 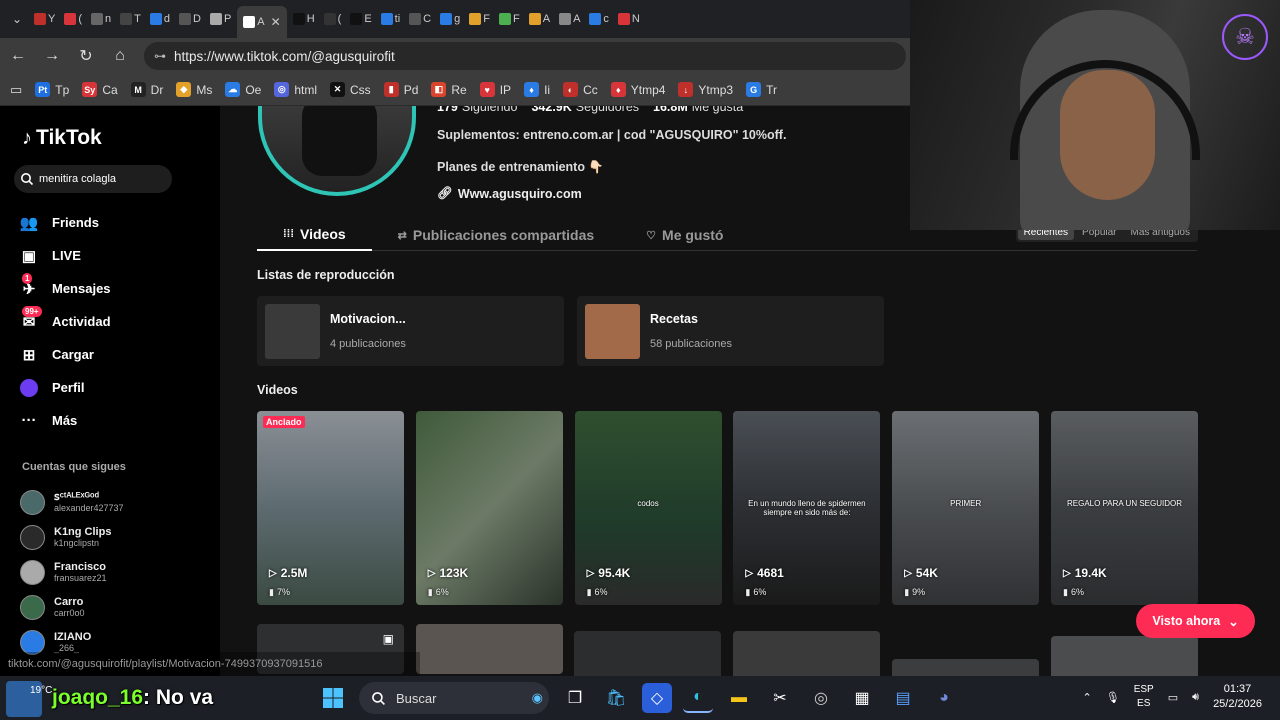 I want to click on search-input: menitira colagla, so click(x=93, y=179).